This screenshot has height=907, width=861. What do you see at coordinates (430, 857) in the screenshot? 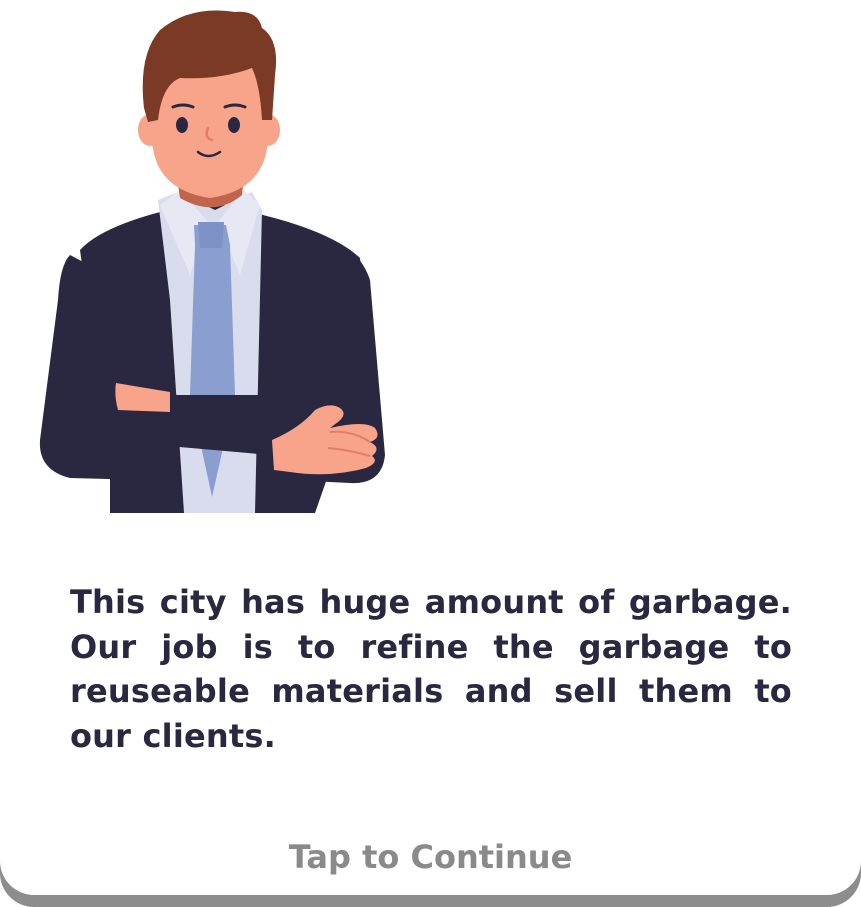
I see `tap-to-continue-button: Tap to Continue` at bounding box center [430, 857].